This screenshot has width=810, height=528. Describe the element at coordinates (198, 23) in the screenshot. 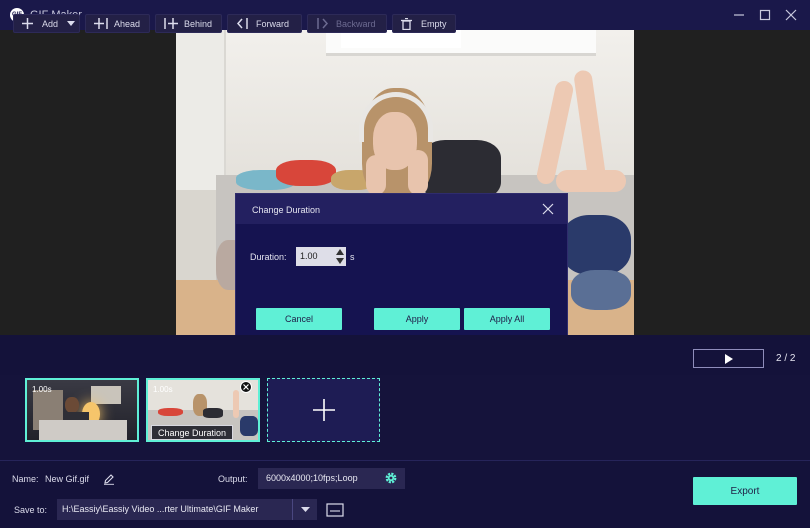

I see `behind-label: Behind` at that location.